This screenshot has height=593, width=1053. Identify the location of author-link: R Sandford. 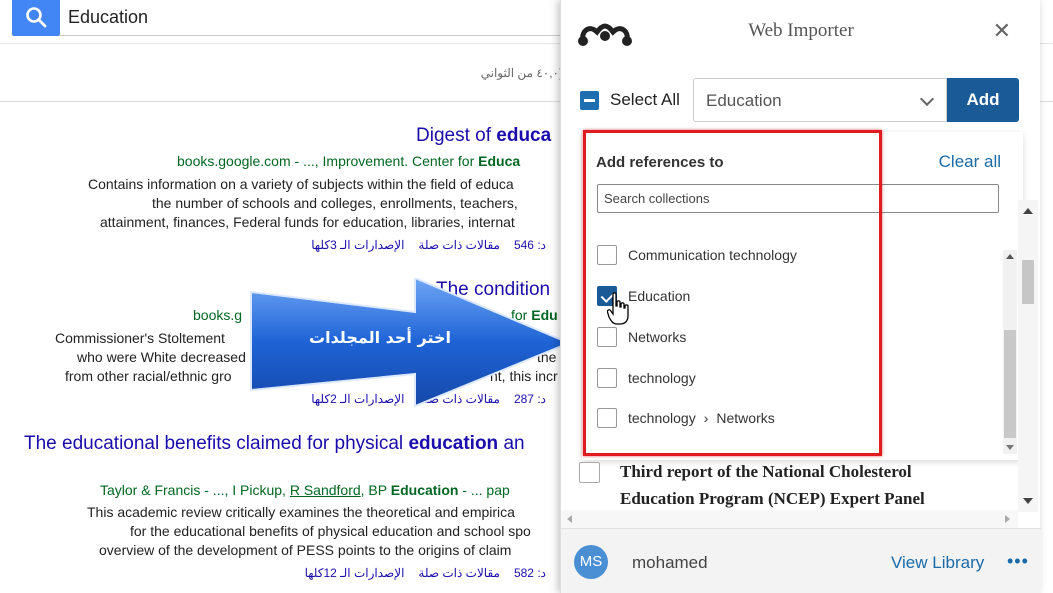
(325, 490).